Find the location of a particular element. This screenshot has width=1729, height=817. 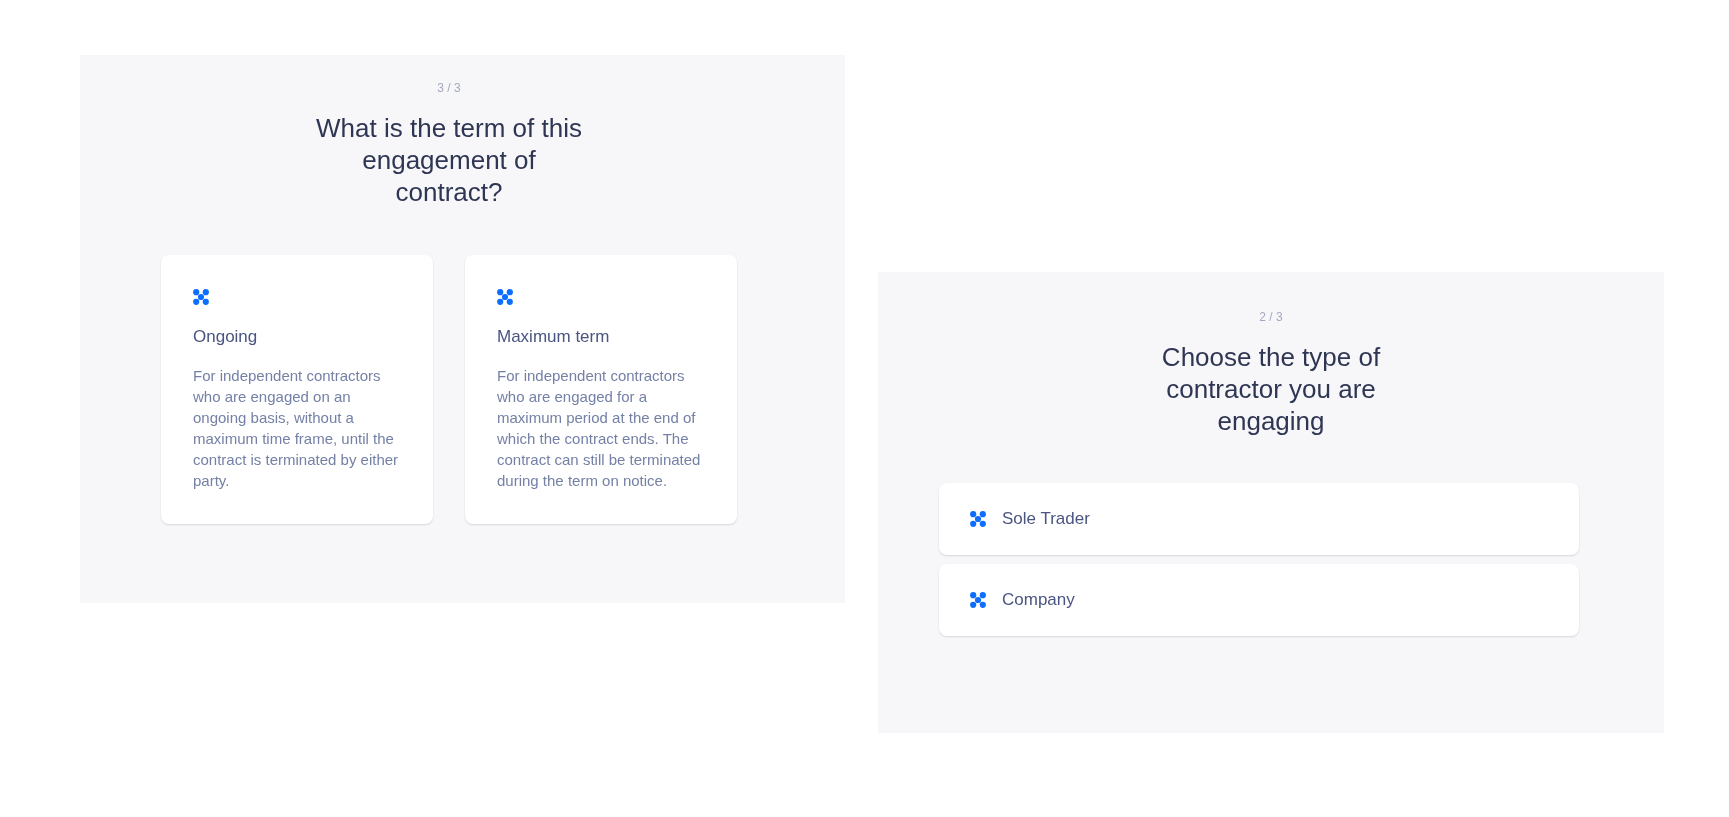

option-card: Ongoing For independent contractors who are engaged on an ongoing basis, without a maximum time frame, until the contract is terminated by either party. is located at coordinates (297, 389).